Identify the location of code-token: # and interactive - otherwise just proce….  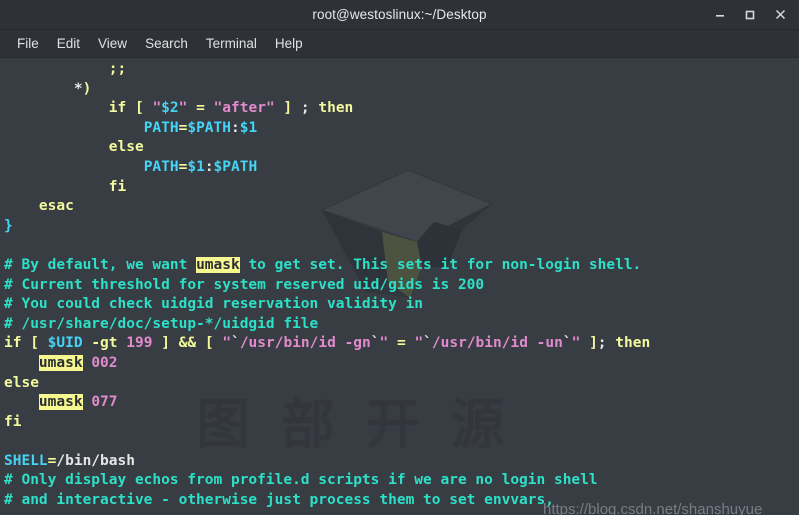
(279, 500).